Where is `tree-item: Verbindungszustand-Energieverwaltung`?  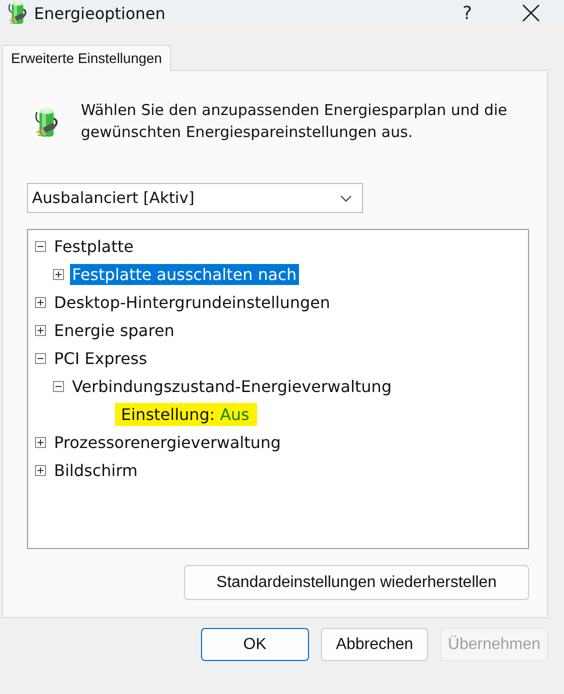 tree-item: Verbindungszustand-Energieverwaltung is located at coordinates (232, 386).